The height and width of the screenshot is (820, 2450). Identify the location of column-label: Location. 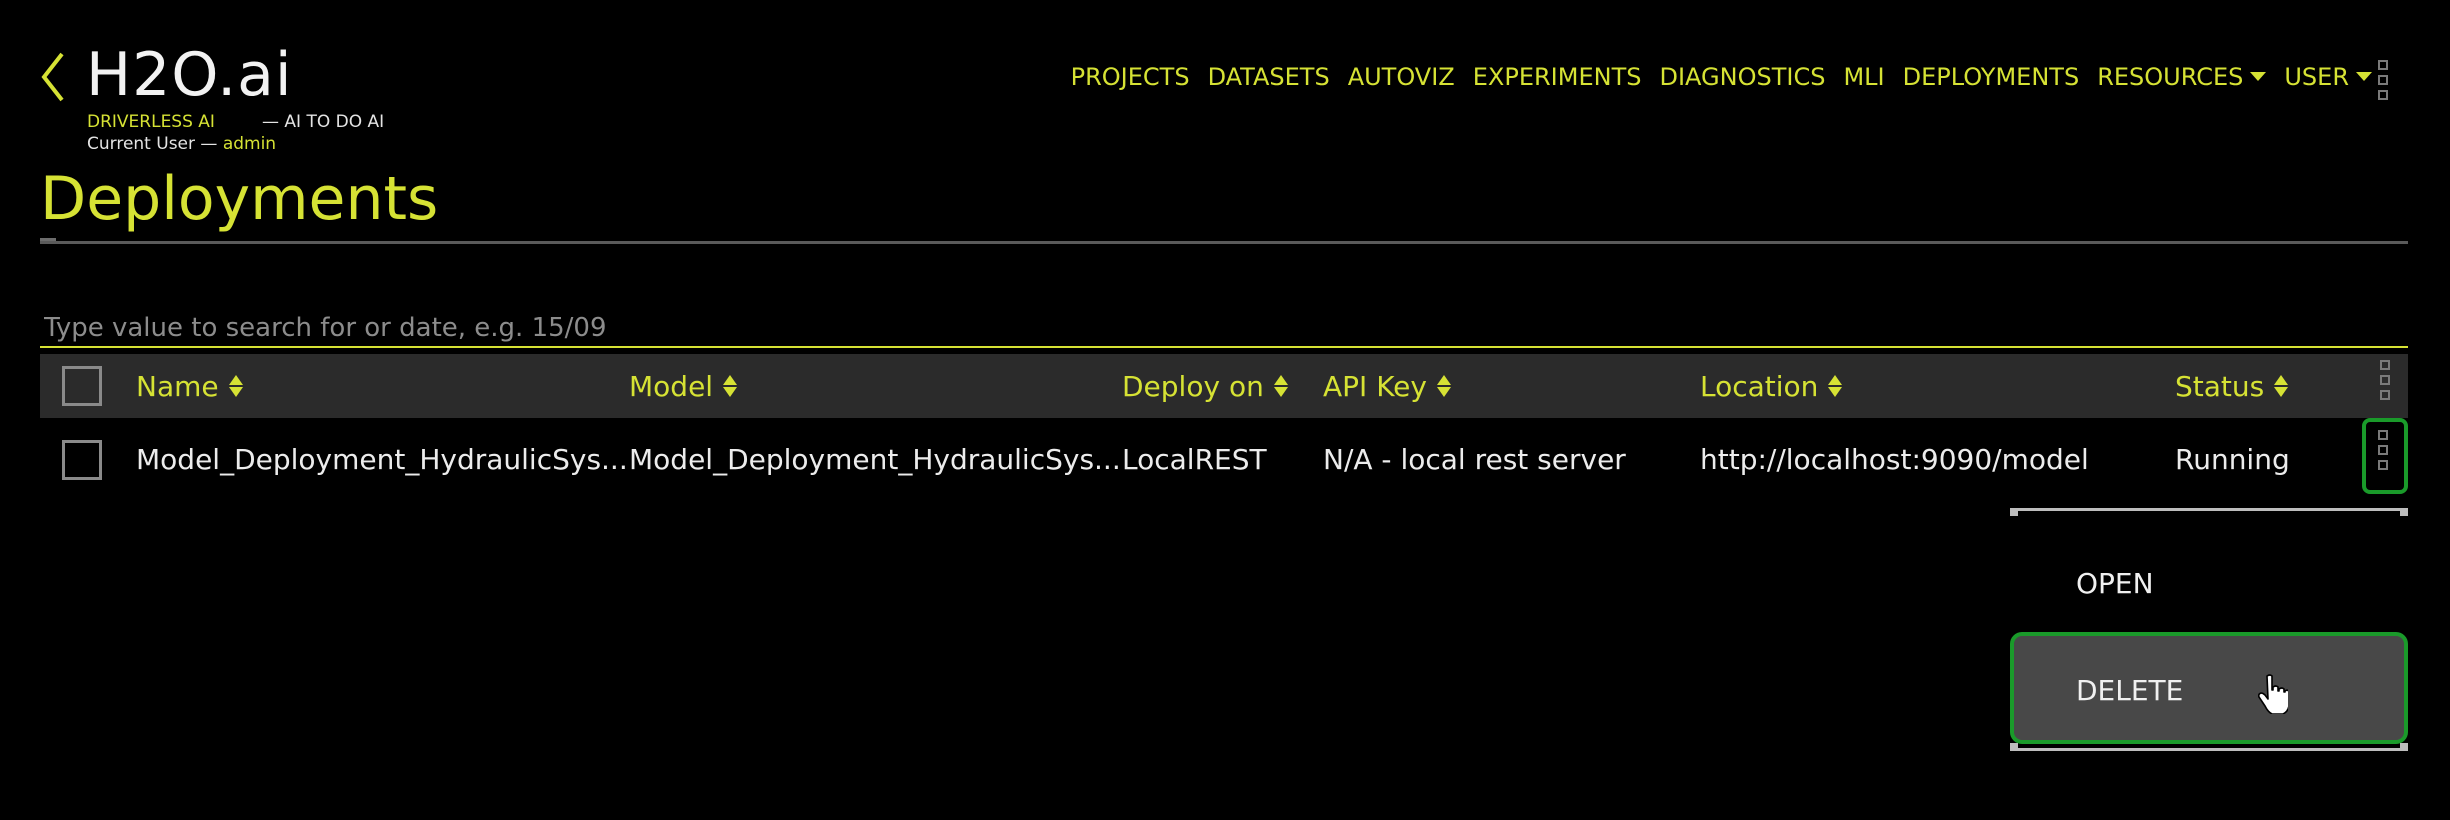
(1759, 386).